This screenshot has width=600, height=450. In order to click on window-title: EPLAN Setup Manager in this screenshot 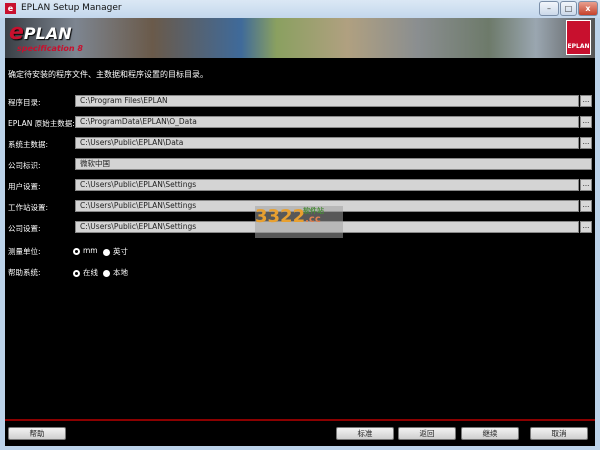, I will do `click(71, 8)`.